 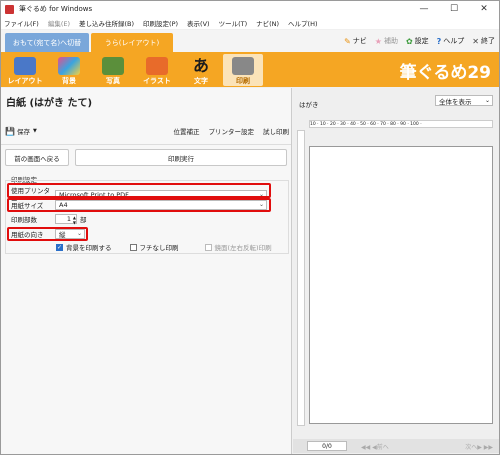 What do you see at coordinates (160, 23) in the screenshot?
I see `menu-print-settings: 印刷設定(P)` at bounding box center [160, 23].